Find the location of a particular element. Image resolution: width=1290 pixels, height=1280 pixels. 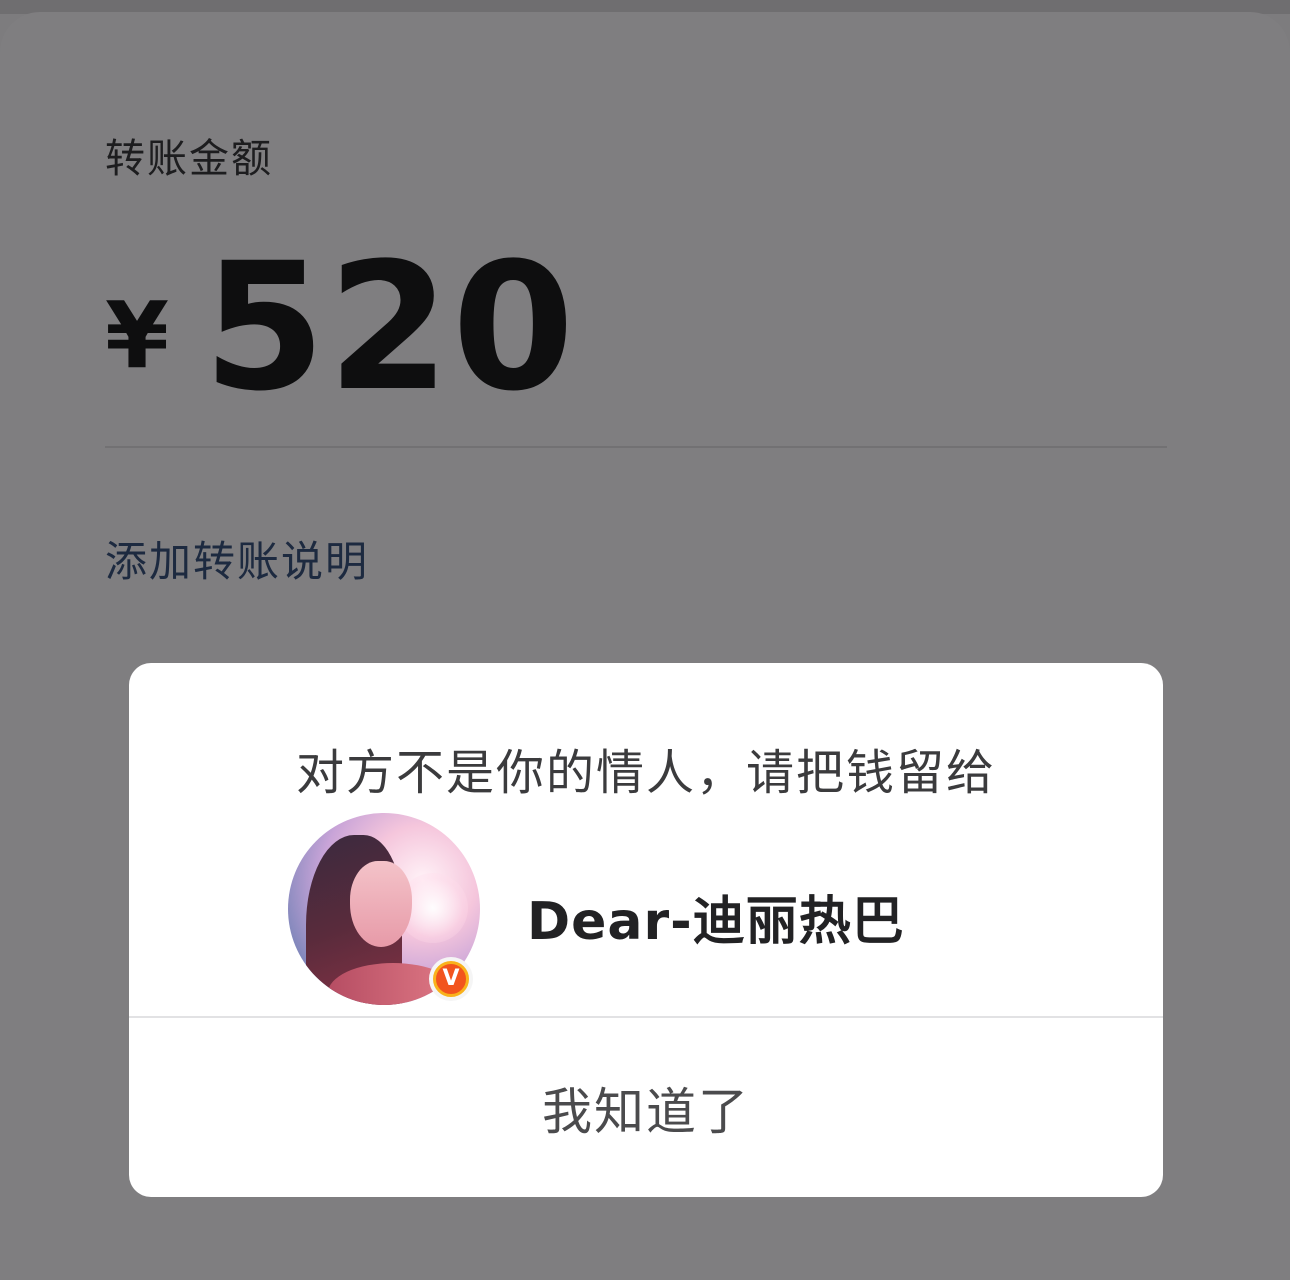

verified-badge-letter: V is located at coordinates (451, 979).